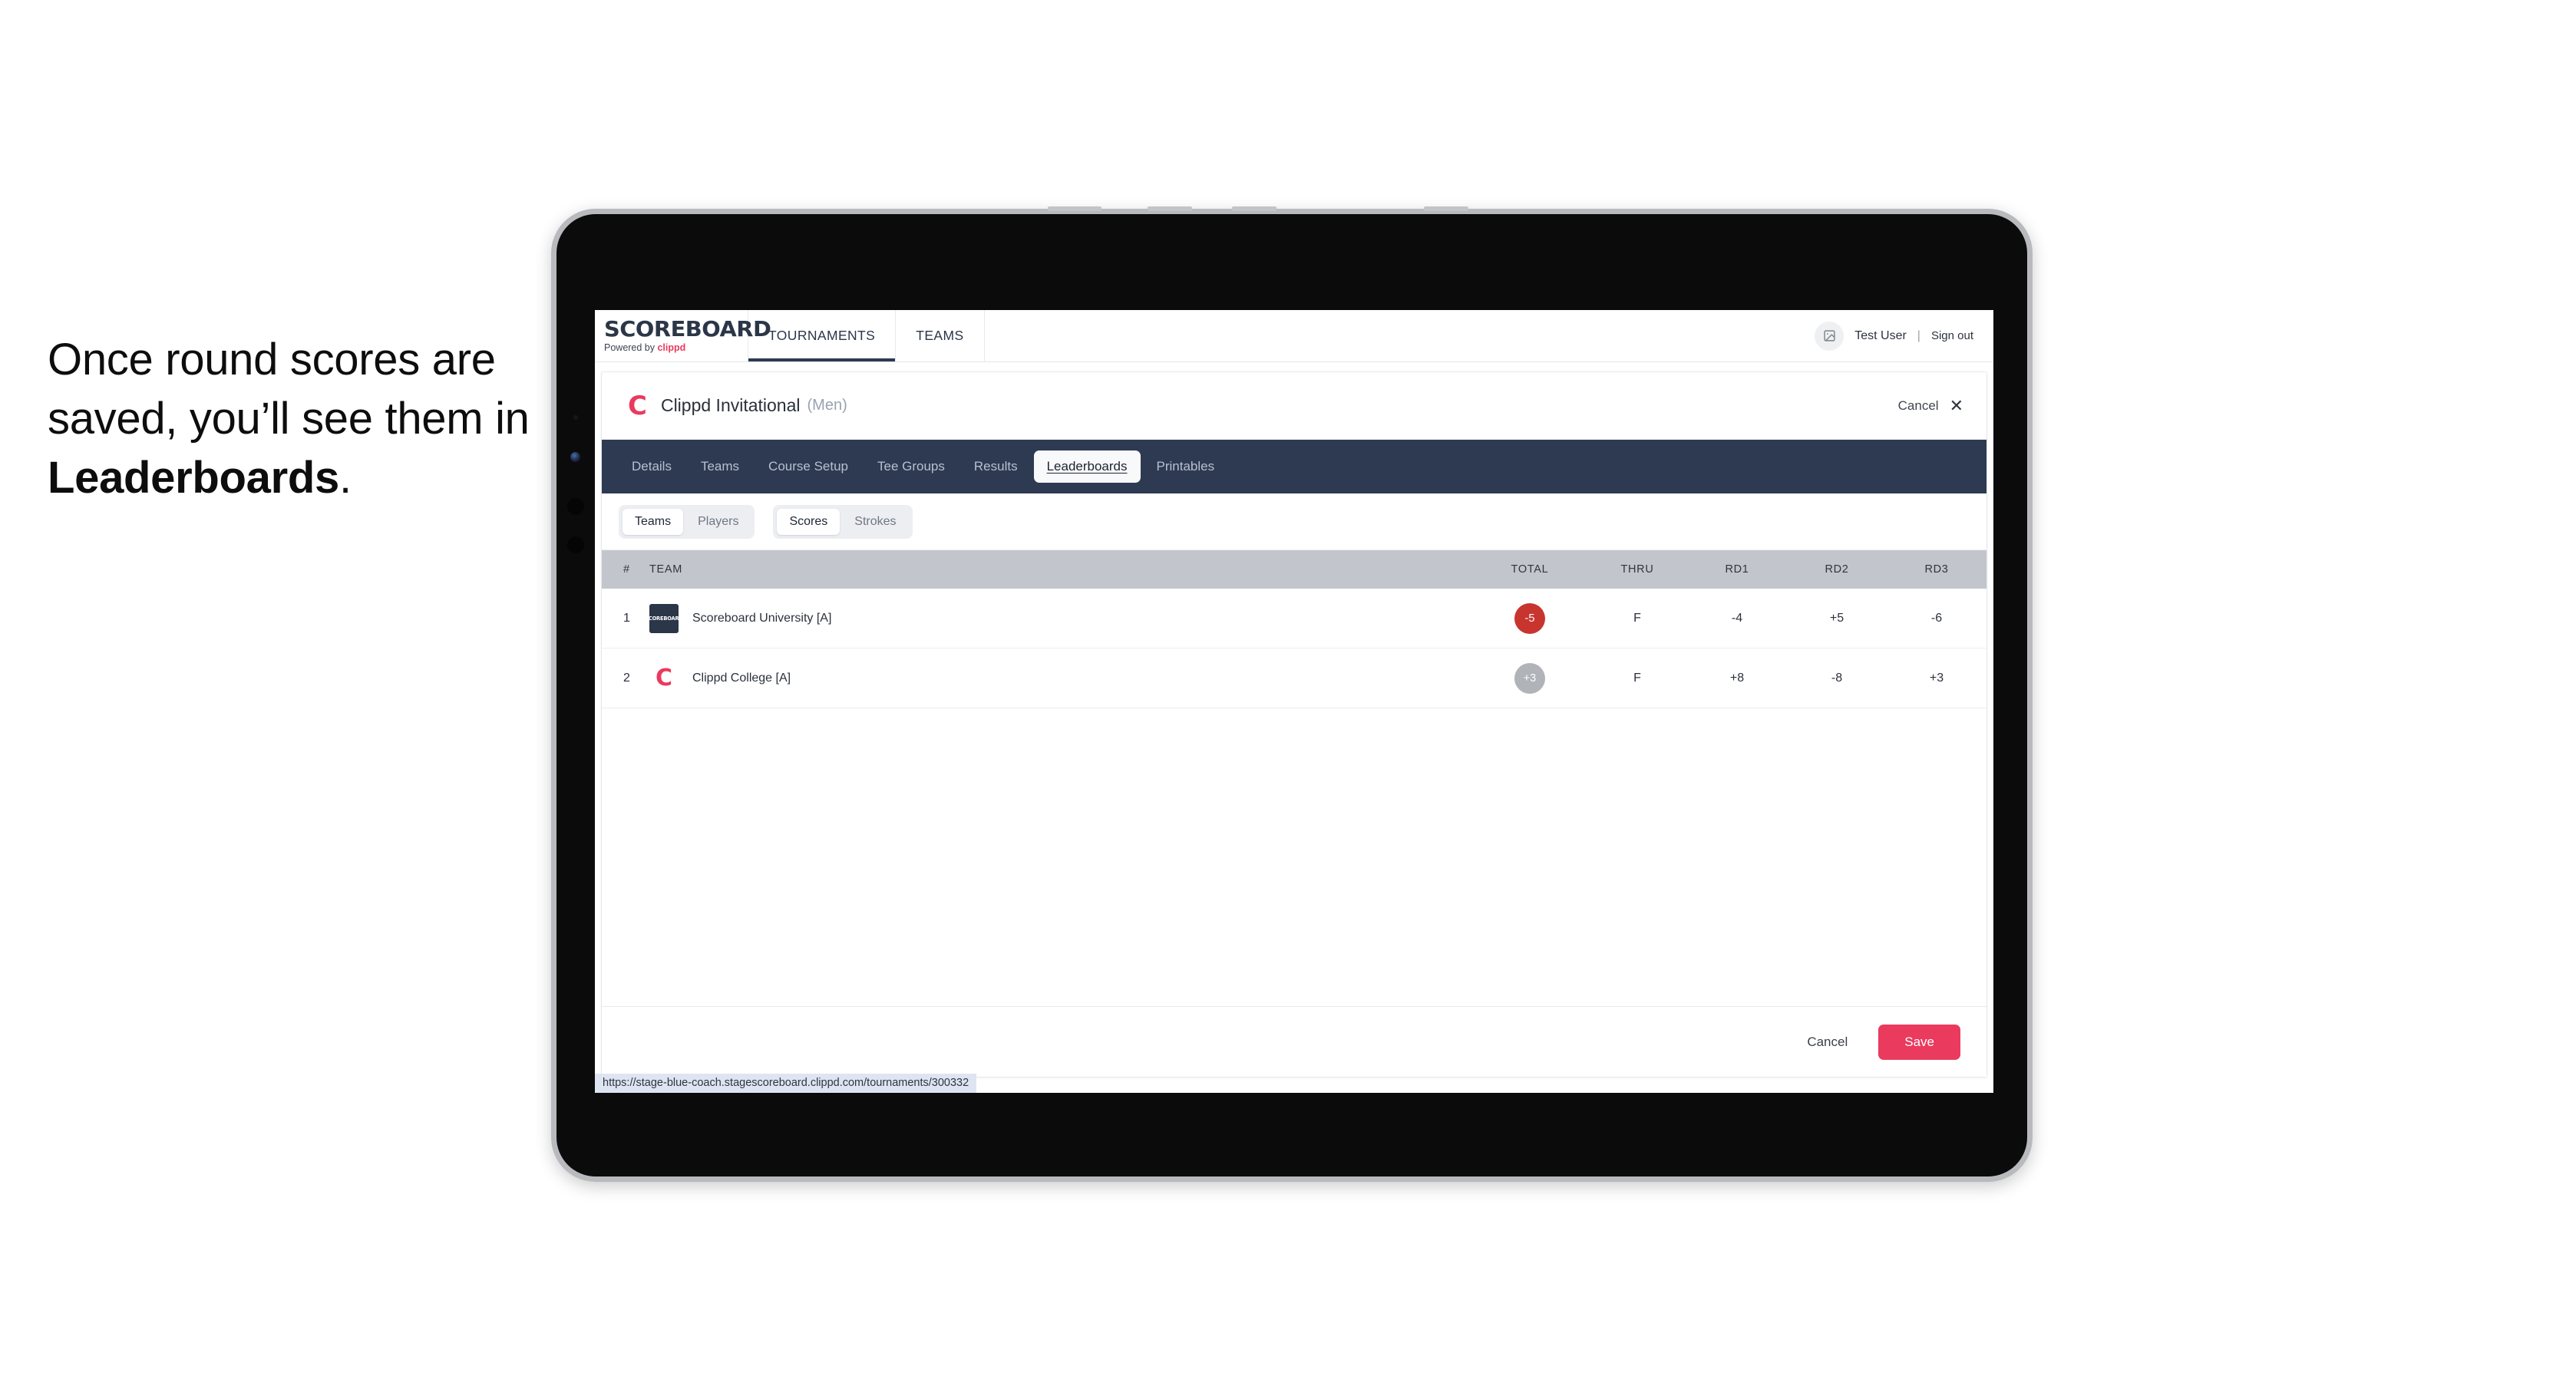 The width and height of the screenshot is (2576, 1386). I want to click on card-header: C Clippd Invitational (Men) Cancel ✕, so click(1294, 406).